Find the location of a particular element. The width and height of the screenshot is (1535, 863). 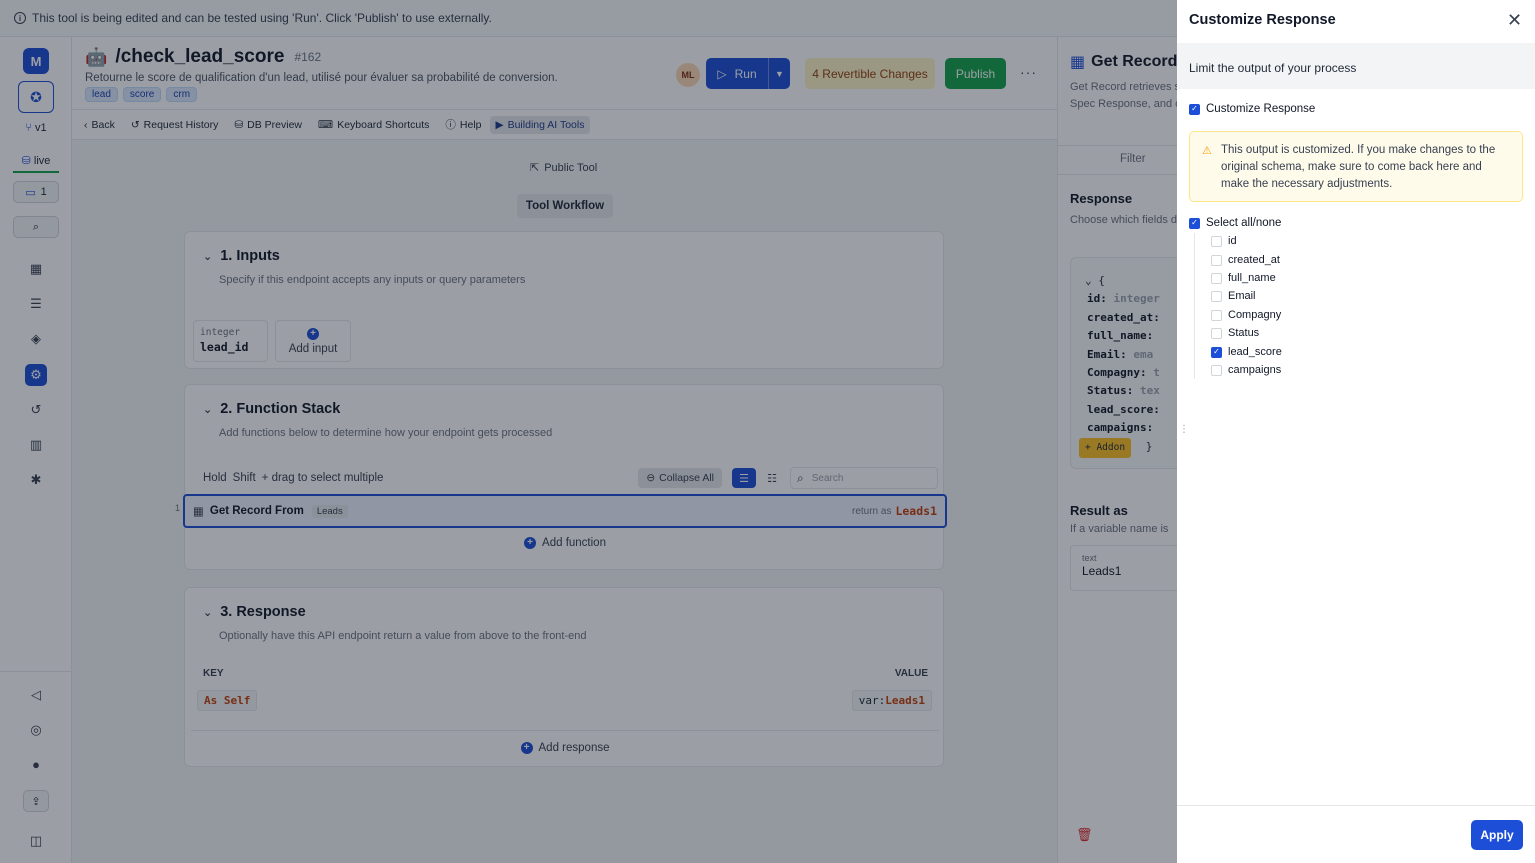

field-checkbox-compagny: Compagny is located at coordinates (1246, 315).